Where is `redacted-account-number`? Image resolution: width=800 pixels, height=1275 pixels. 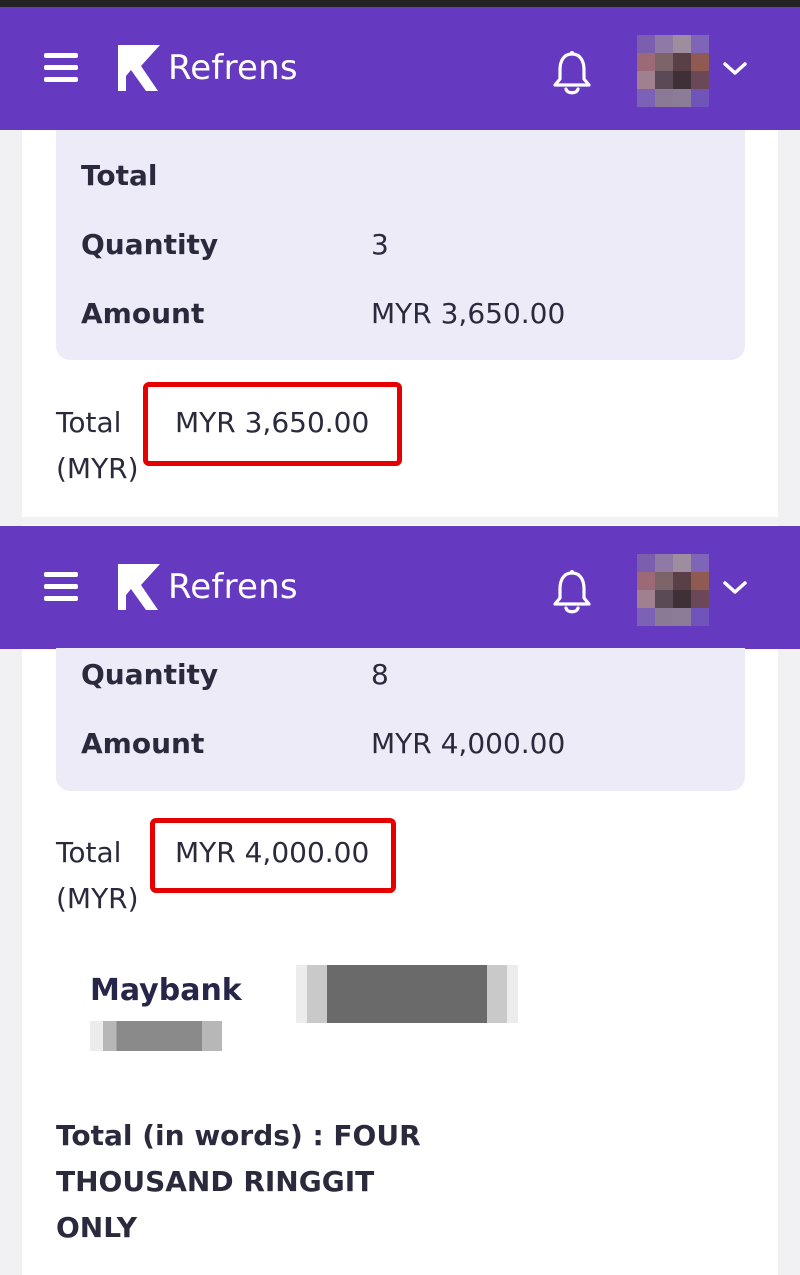
redacted-account-number is located at coordinates (156, 1036).